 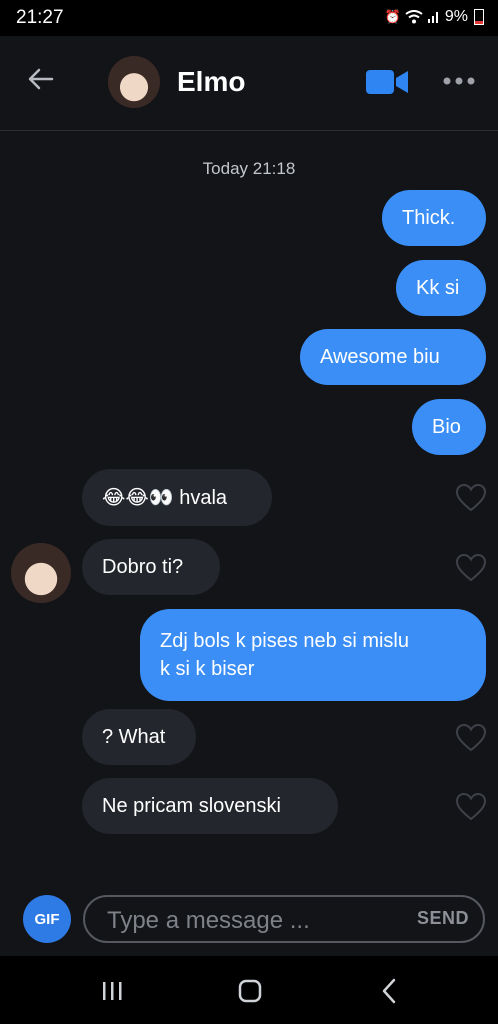 I want to click on message-text: Thick., so click(x=429, y=218).